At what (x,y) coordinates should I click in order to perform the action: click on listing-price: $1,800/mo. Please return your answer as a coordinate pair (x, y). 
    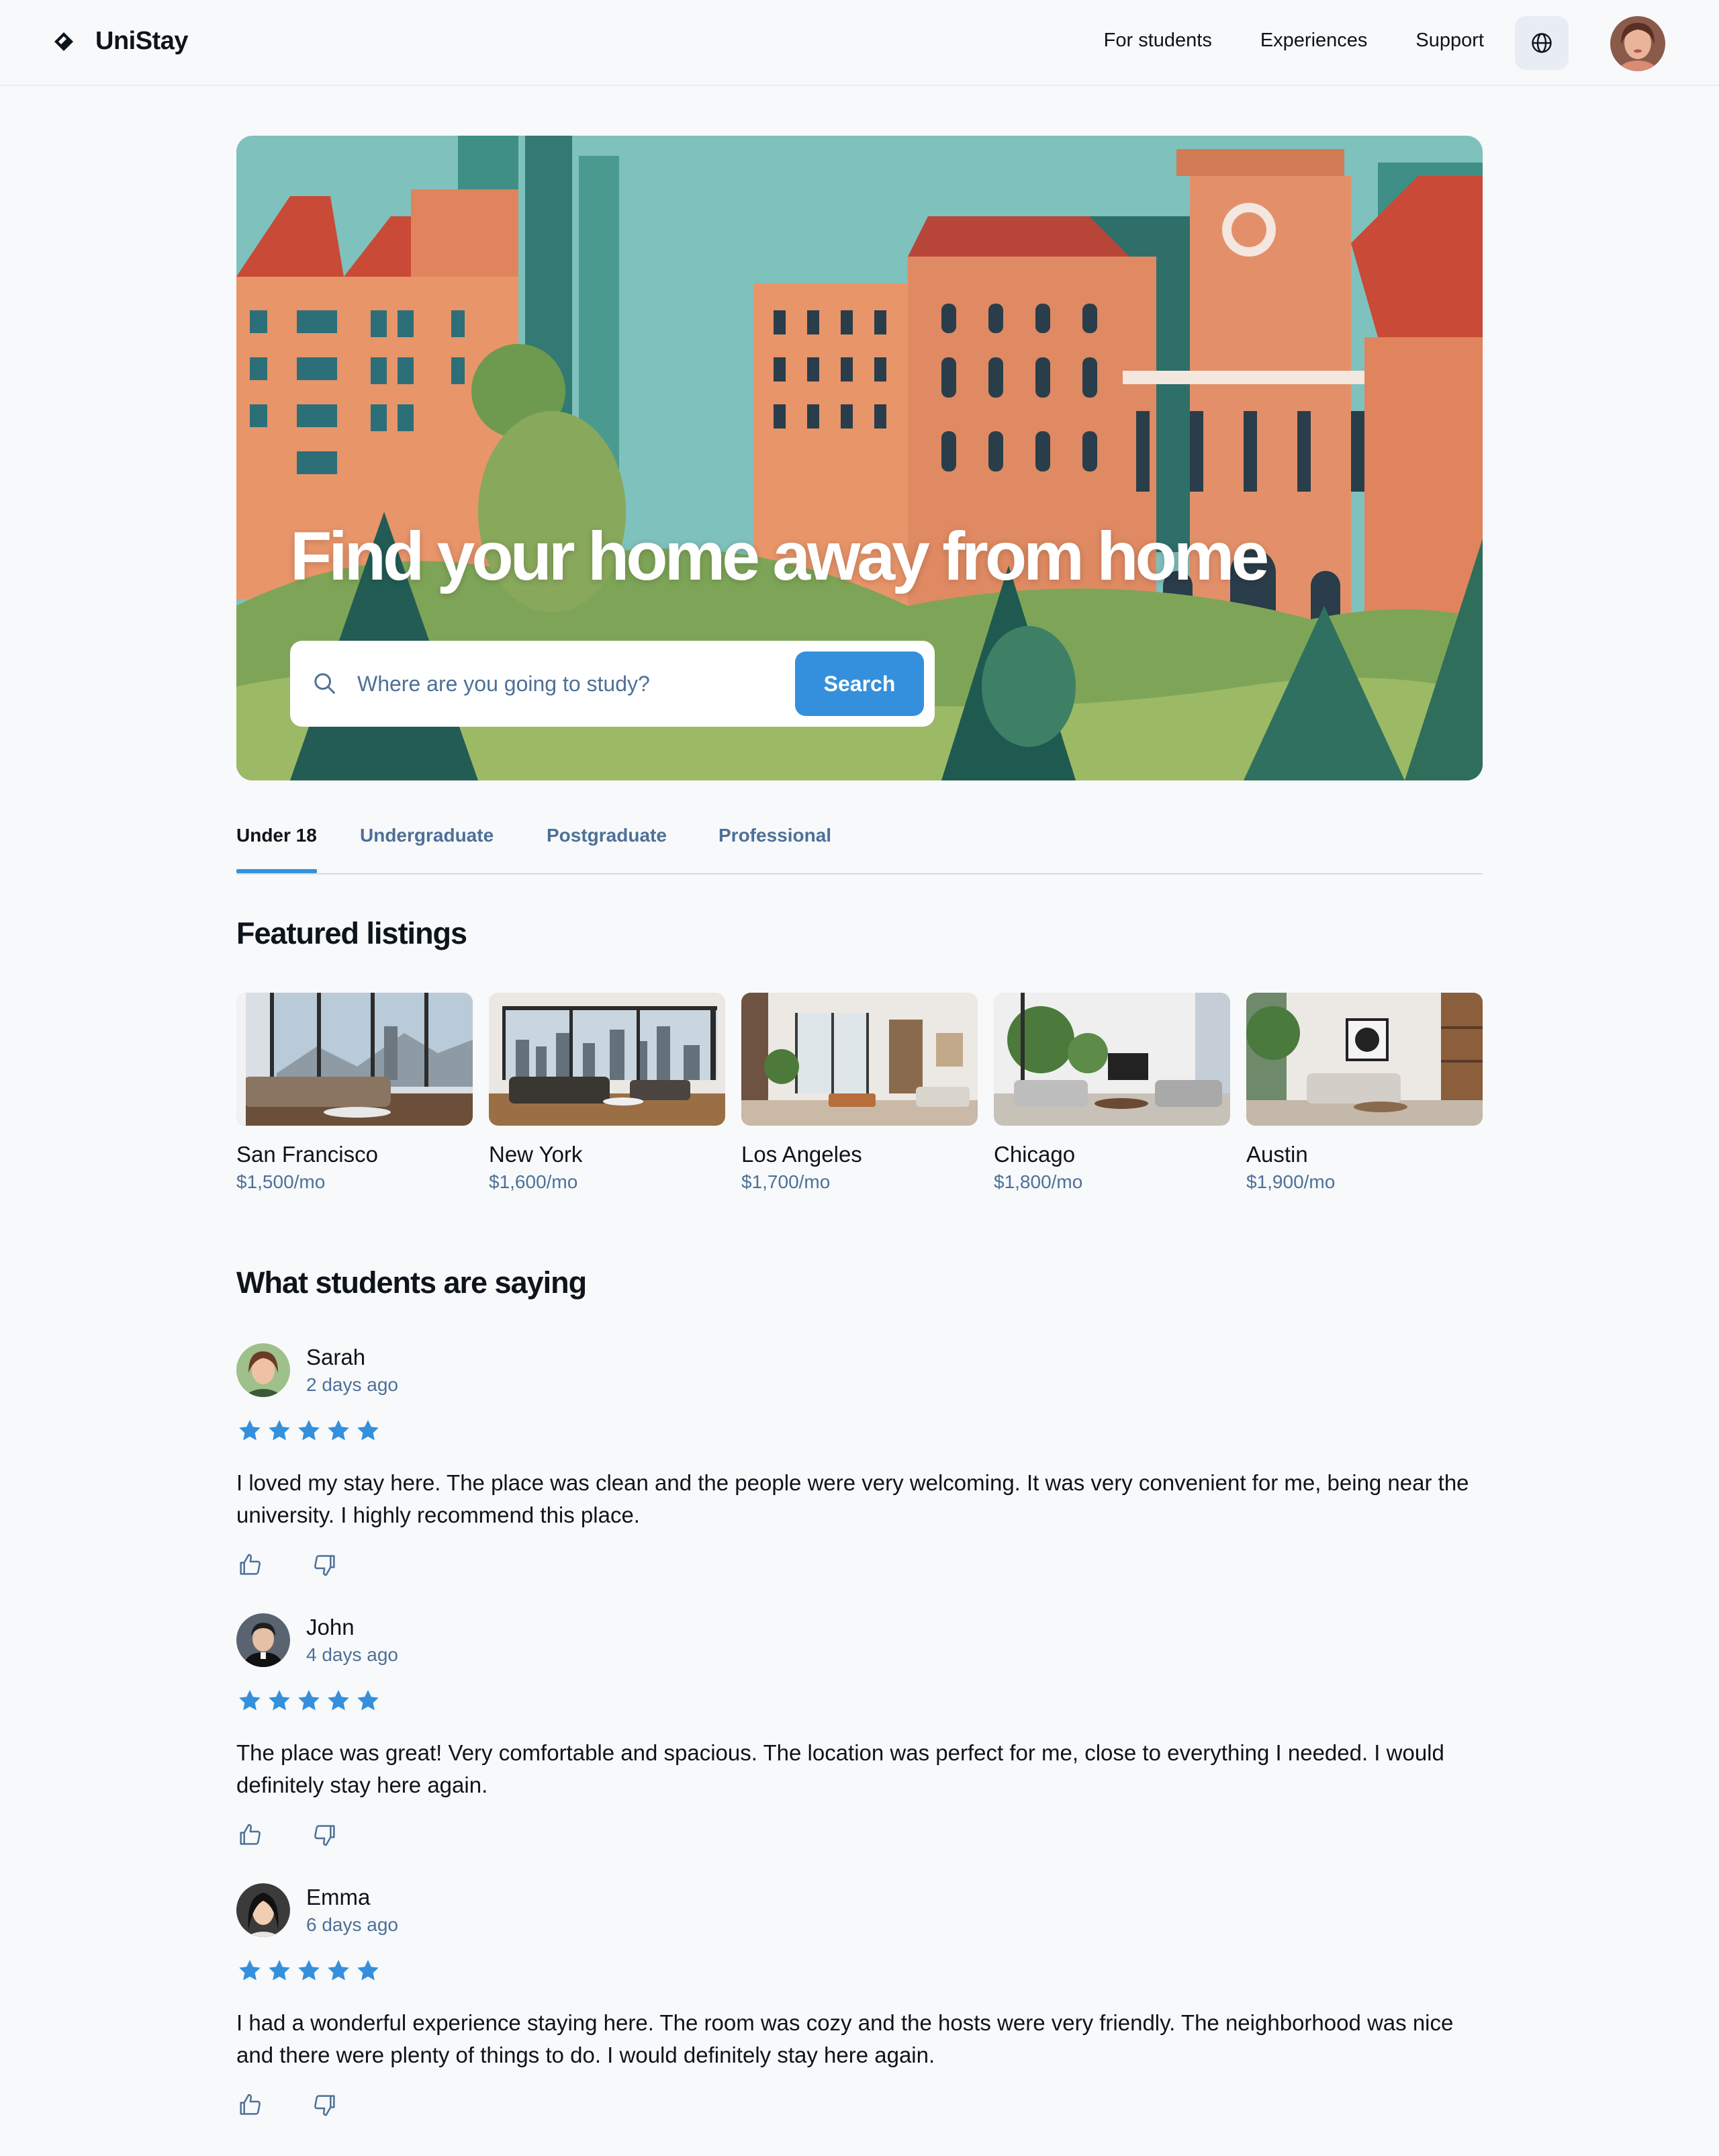
    Looking at the image, I should click on (1038, 1181).